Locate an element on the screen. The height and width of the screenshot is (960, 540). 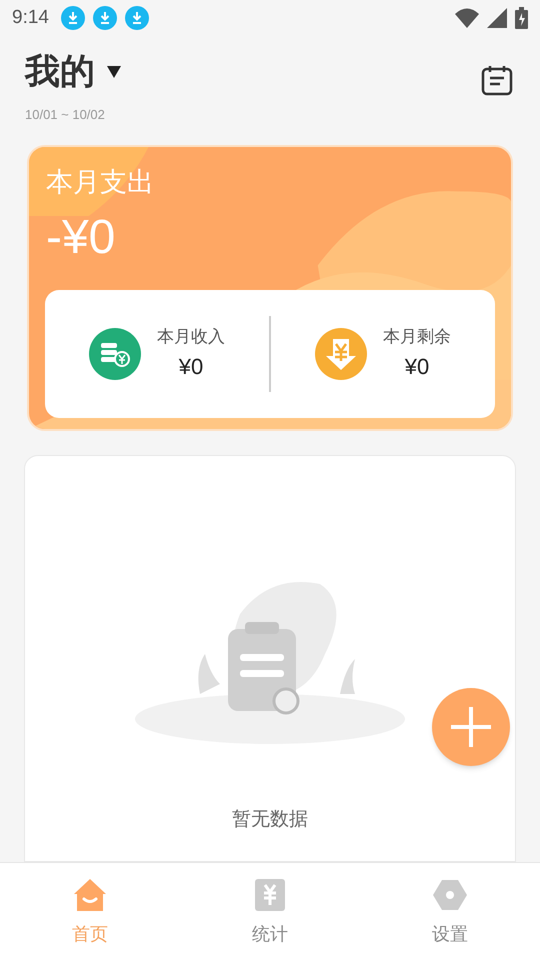
calendar-icon is located at coordinates (497, 80).